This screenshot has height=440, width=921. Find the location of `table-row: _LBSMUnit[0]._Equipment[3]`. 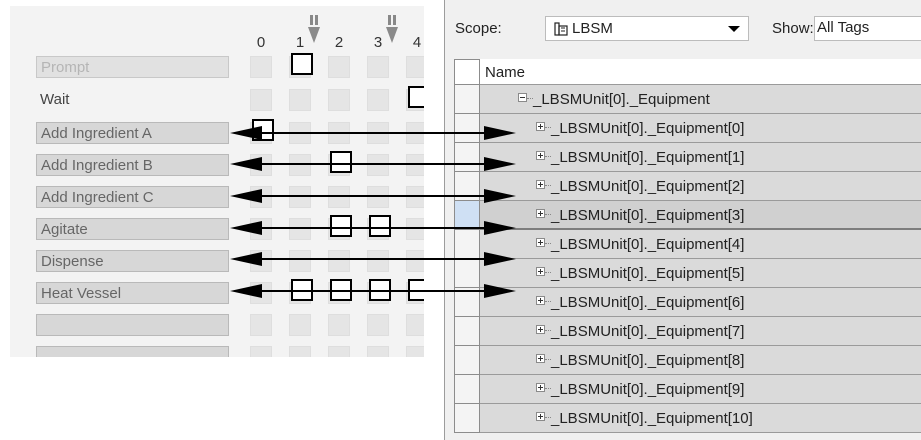

table-row: _LBSMUnit[0]._Equipment[3] is located at coordinates (687, 215).